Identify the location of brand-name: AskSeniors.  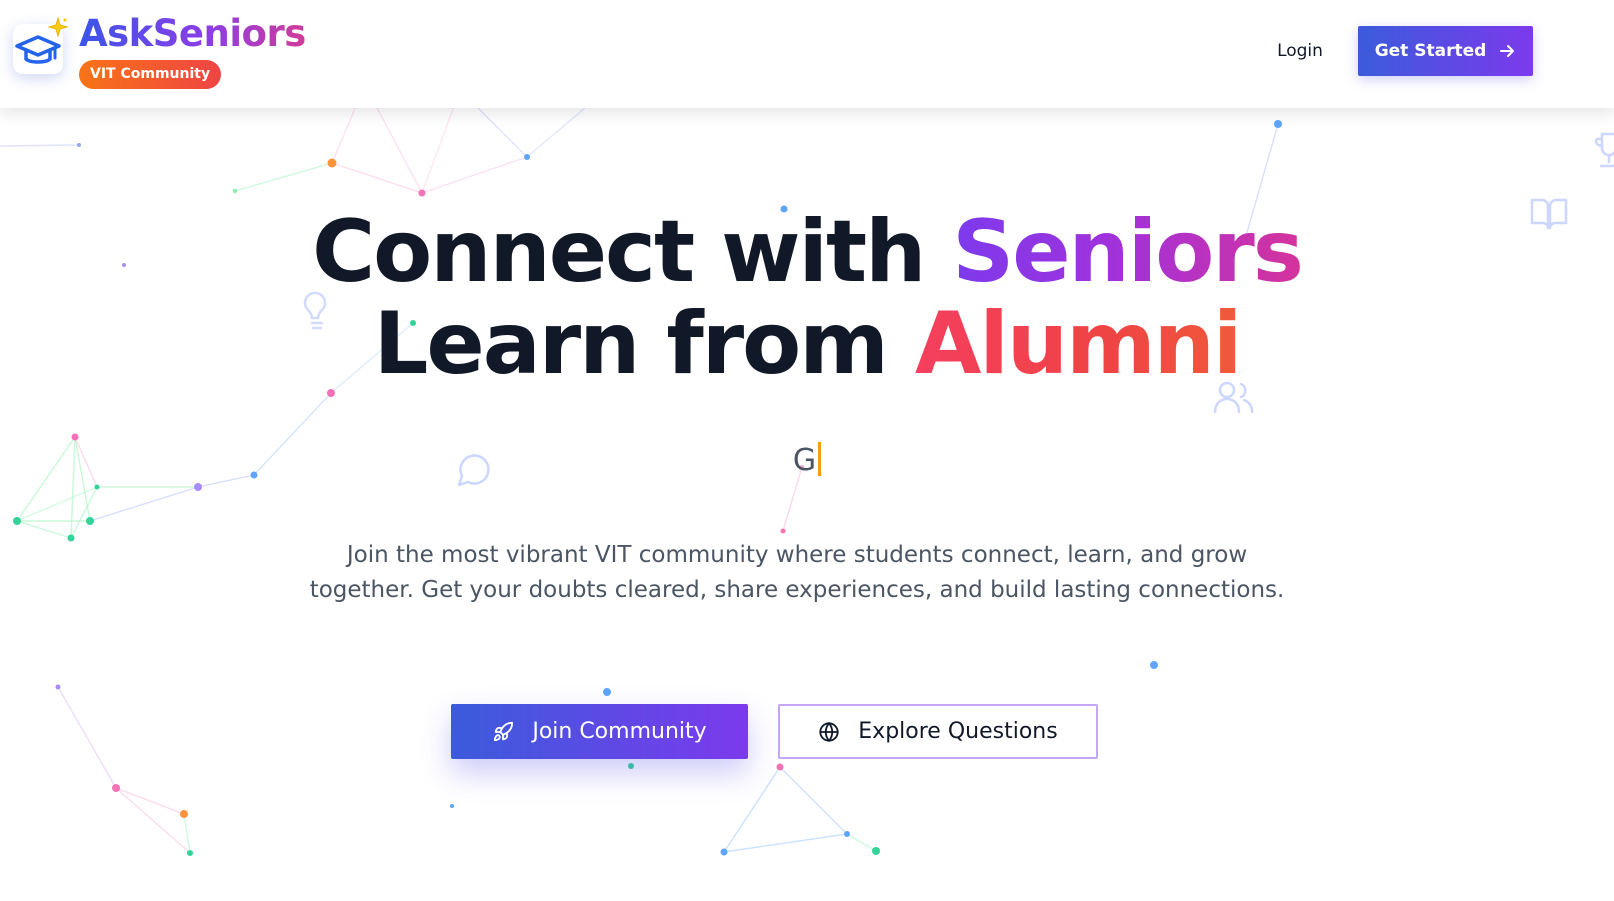
(192, 34).